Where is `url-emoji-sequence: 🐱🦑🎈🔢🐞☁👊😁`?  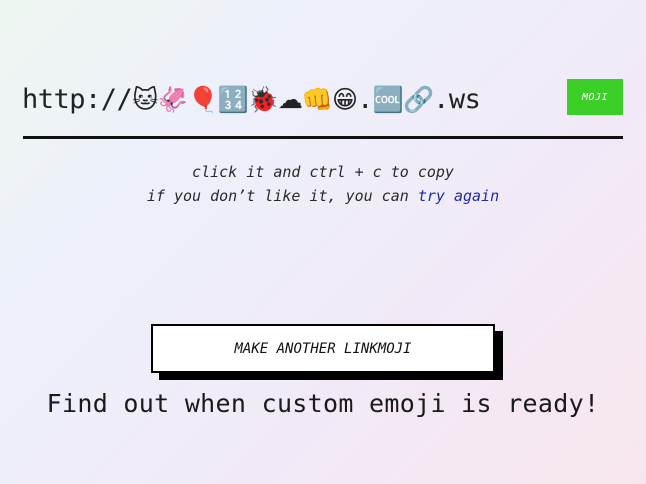 url-emoji-sequence: 🐱🦑🎈🔢🐞☁👊😁 is located at coordinates (245, 99).